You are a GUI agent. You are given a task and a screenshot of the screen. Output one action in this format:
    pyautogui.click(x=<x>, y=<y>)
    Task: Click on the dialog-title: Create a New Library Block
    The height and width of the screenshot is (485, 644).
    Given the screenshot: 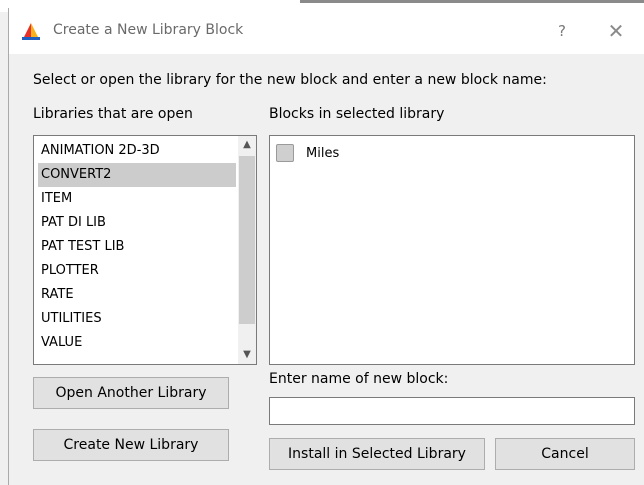 What is the action you would take?
    pyautogui.click(x=148, y=30)
    